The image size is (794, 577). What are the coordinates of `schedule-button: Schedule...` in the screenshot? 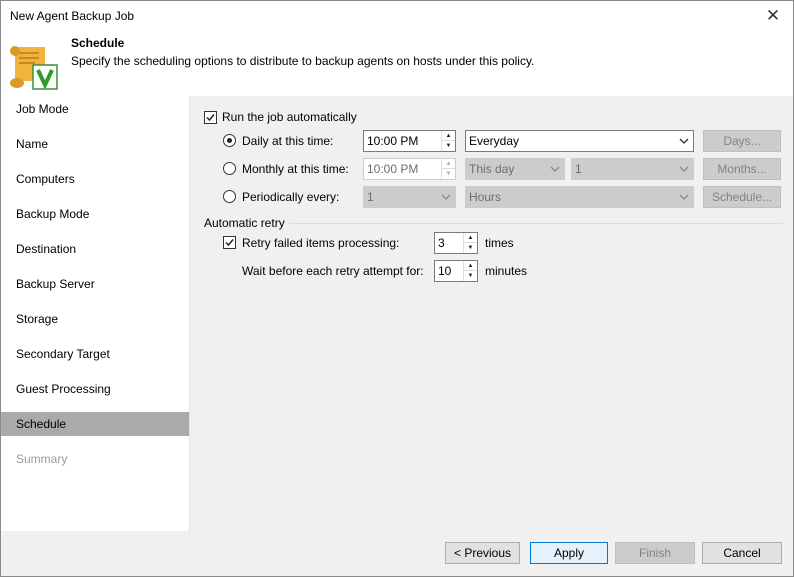 It's located at (742, 197).